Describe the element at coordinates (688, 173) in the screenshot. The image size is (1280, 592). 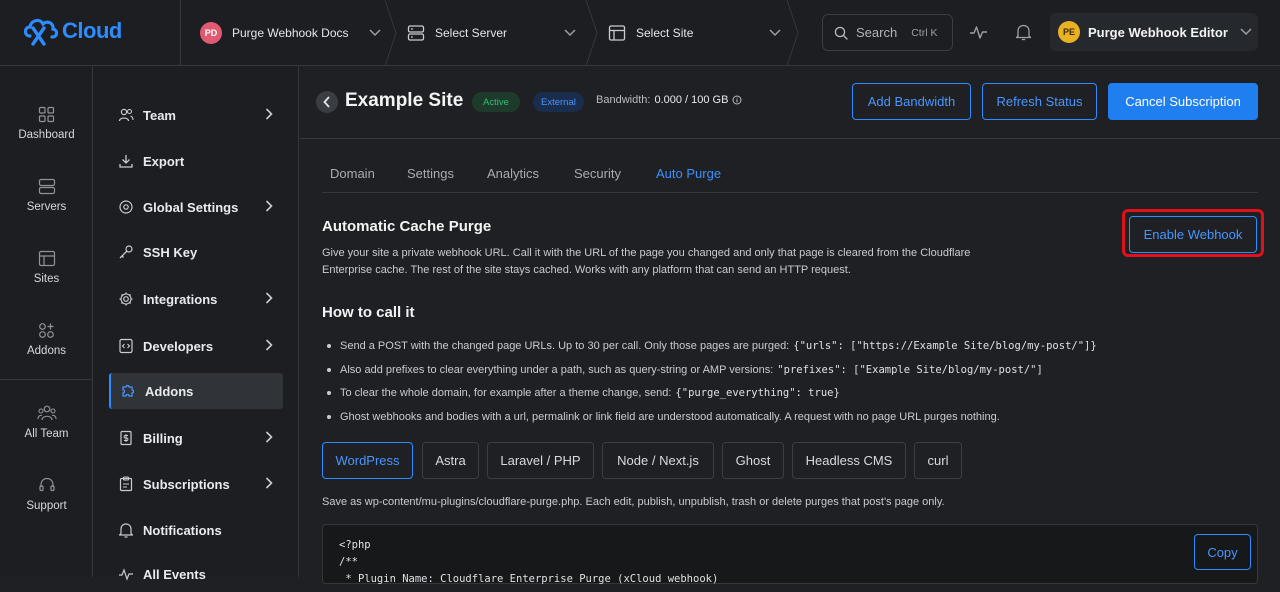
I see `tab-auto-purge: Auto Purge` at that location.